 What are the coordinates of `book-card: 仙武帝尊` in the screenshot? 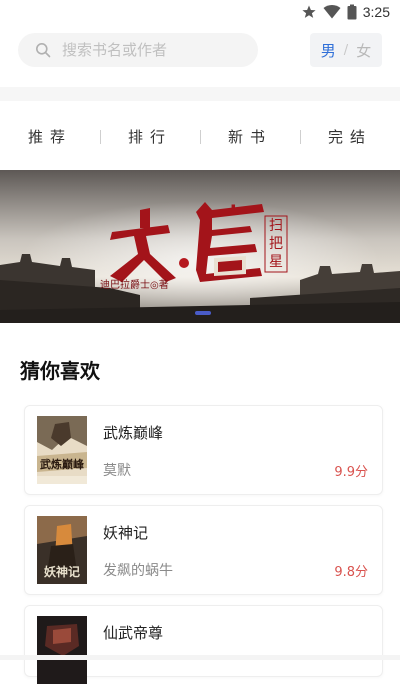 It's located at (203, 644).